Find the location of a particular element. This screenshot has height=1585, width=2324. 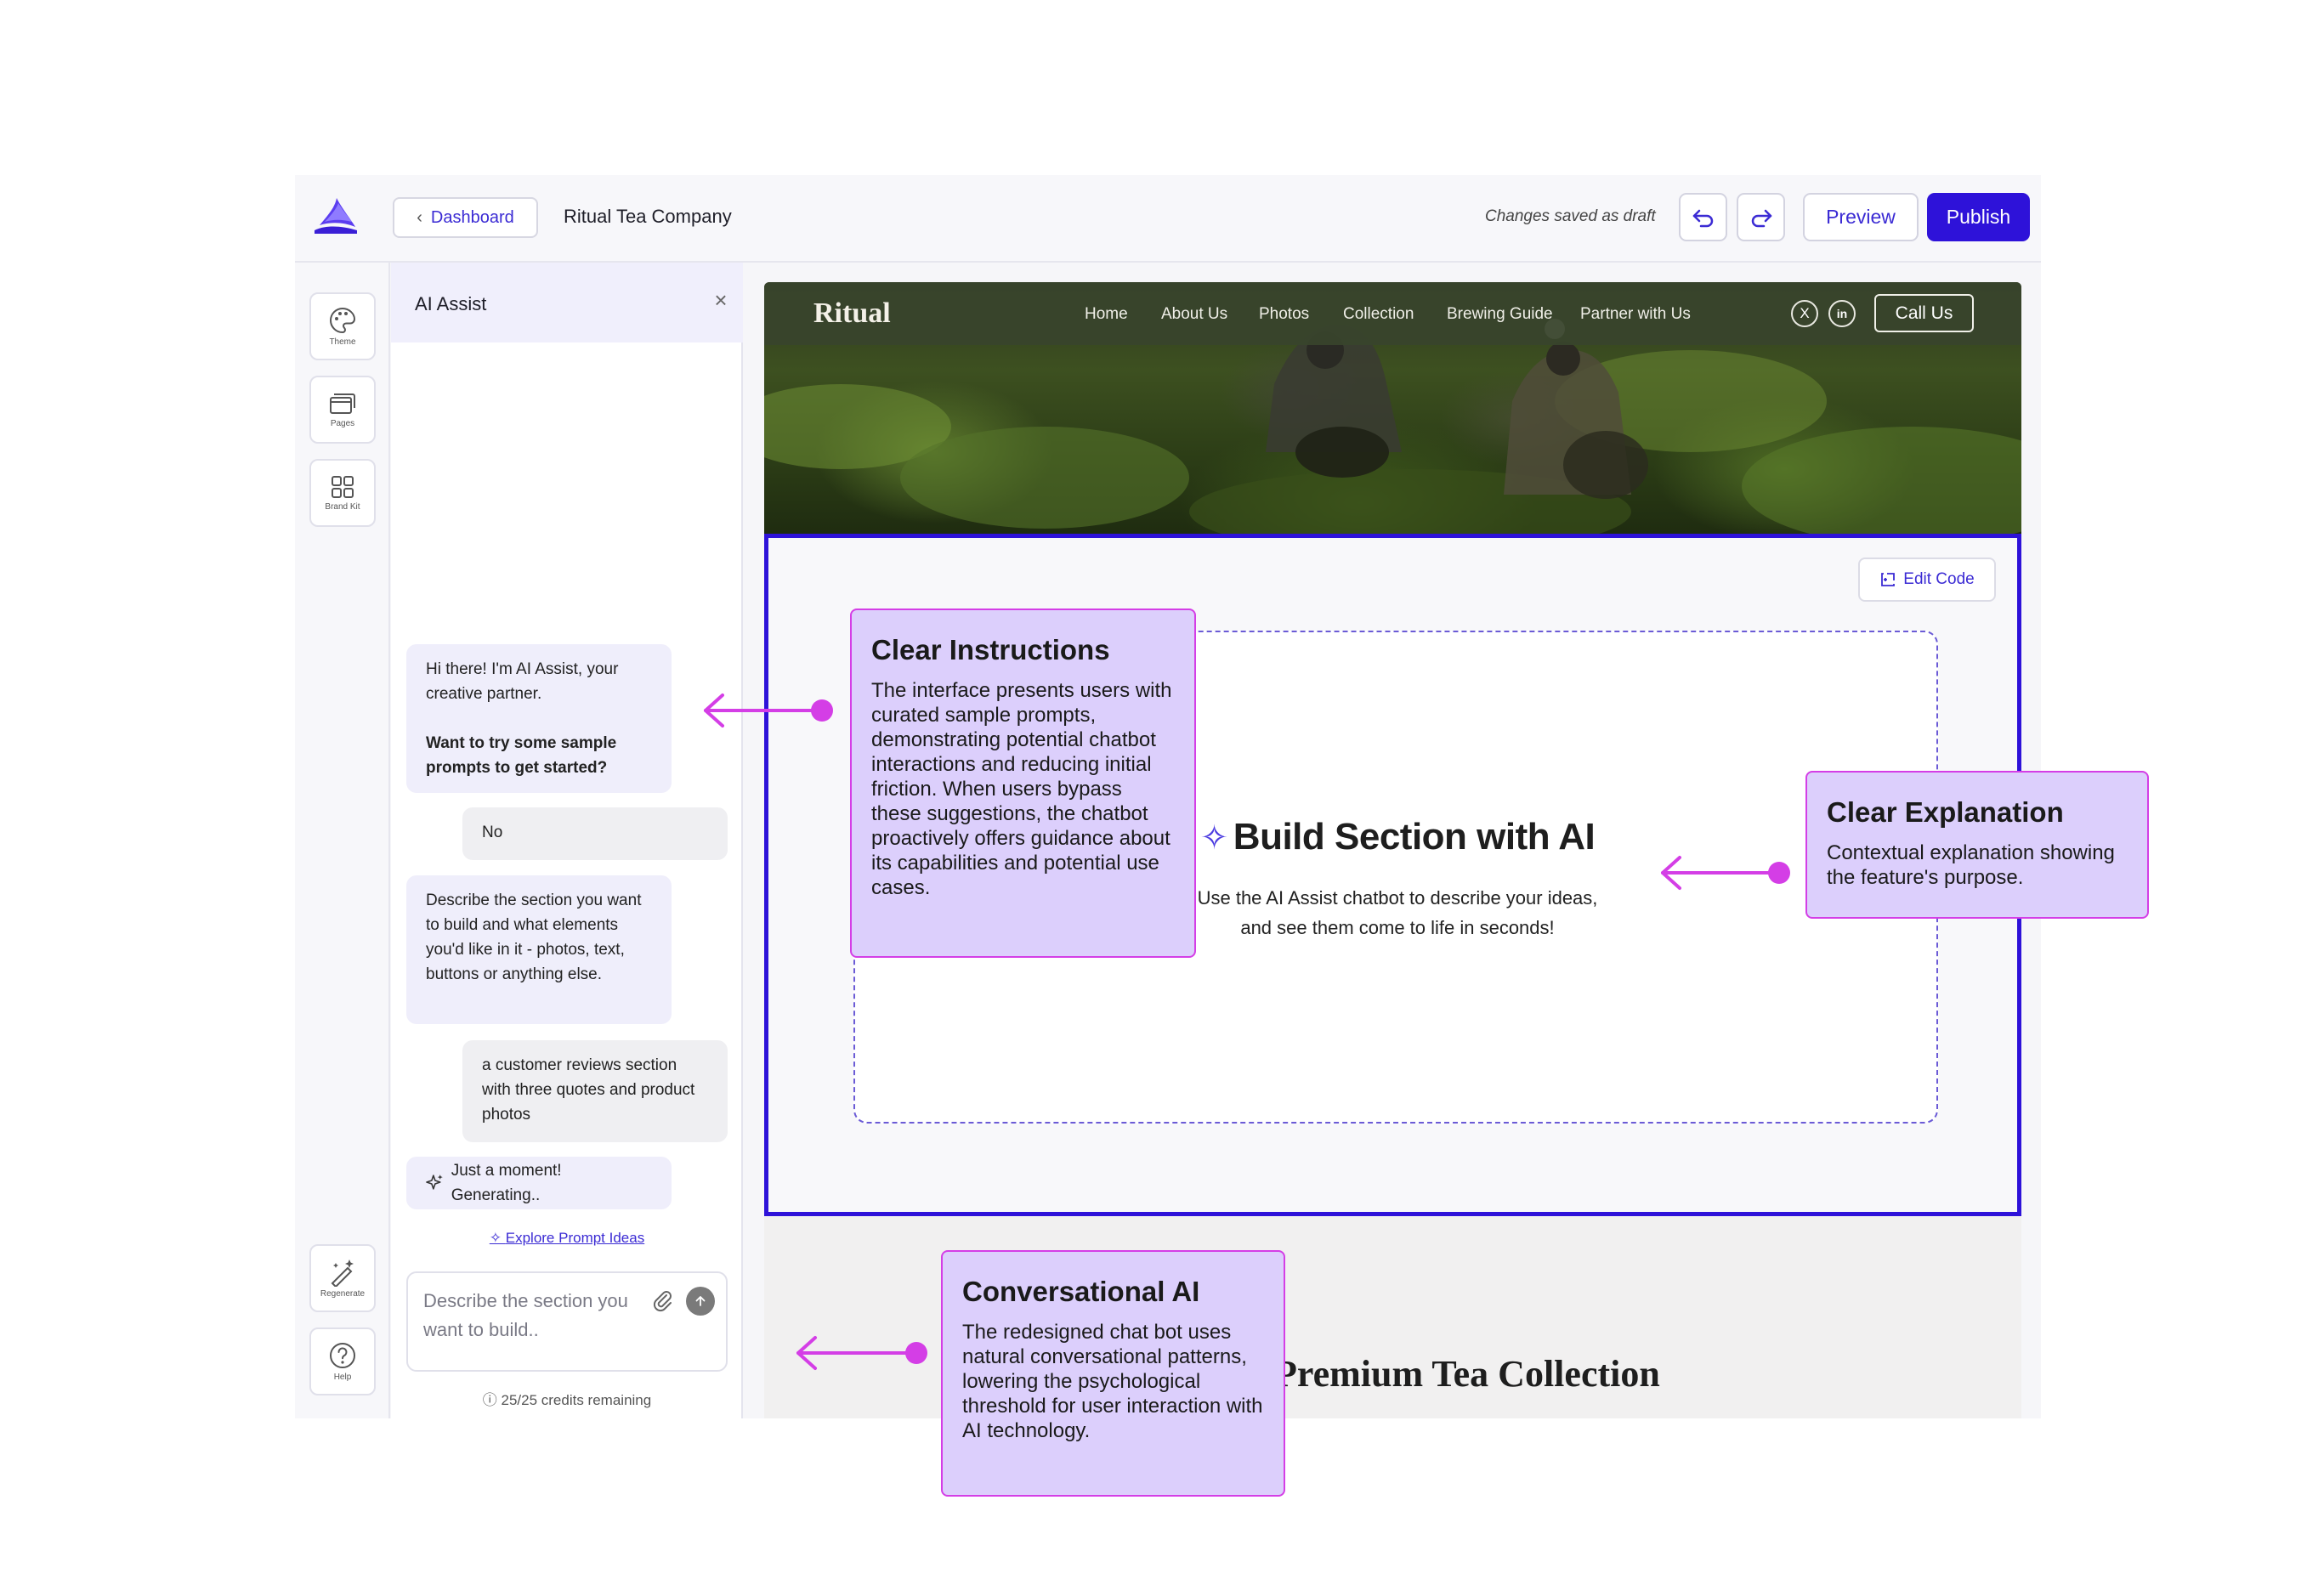

callout-title: Clear Explanation is located at coordinates (1946, 812).